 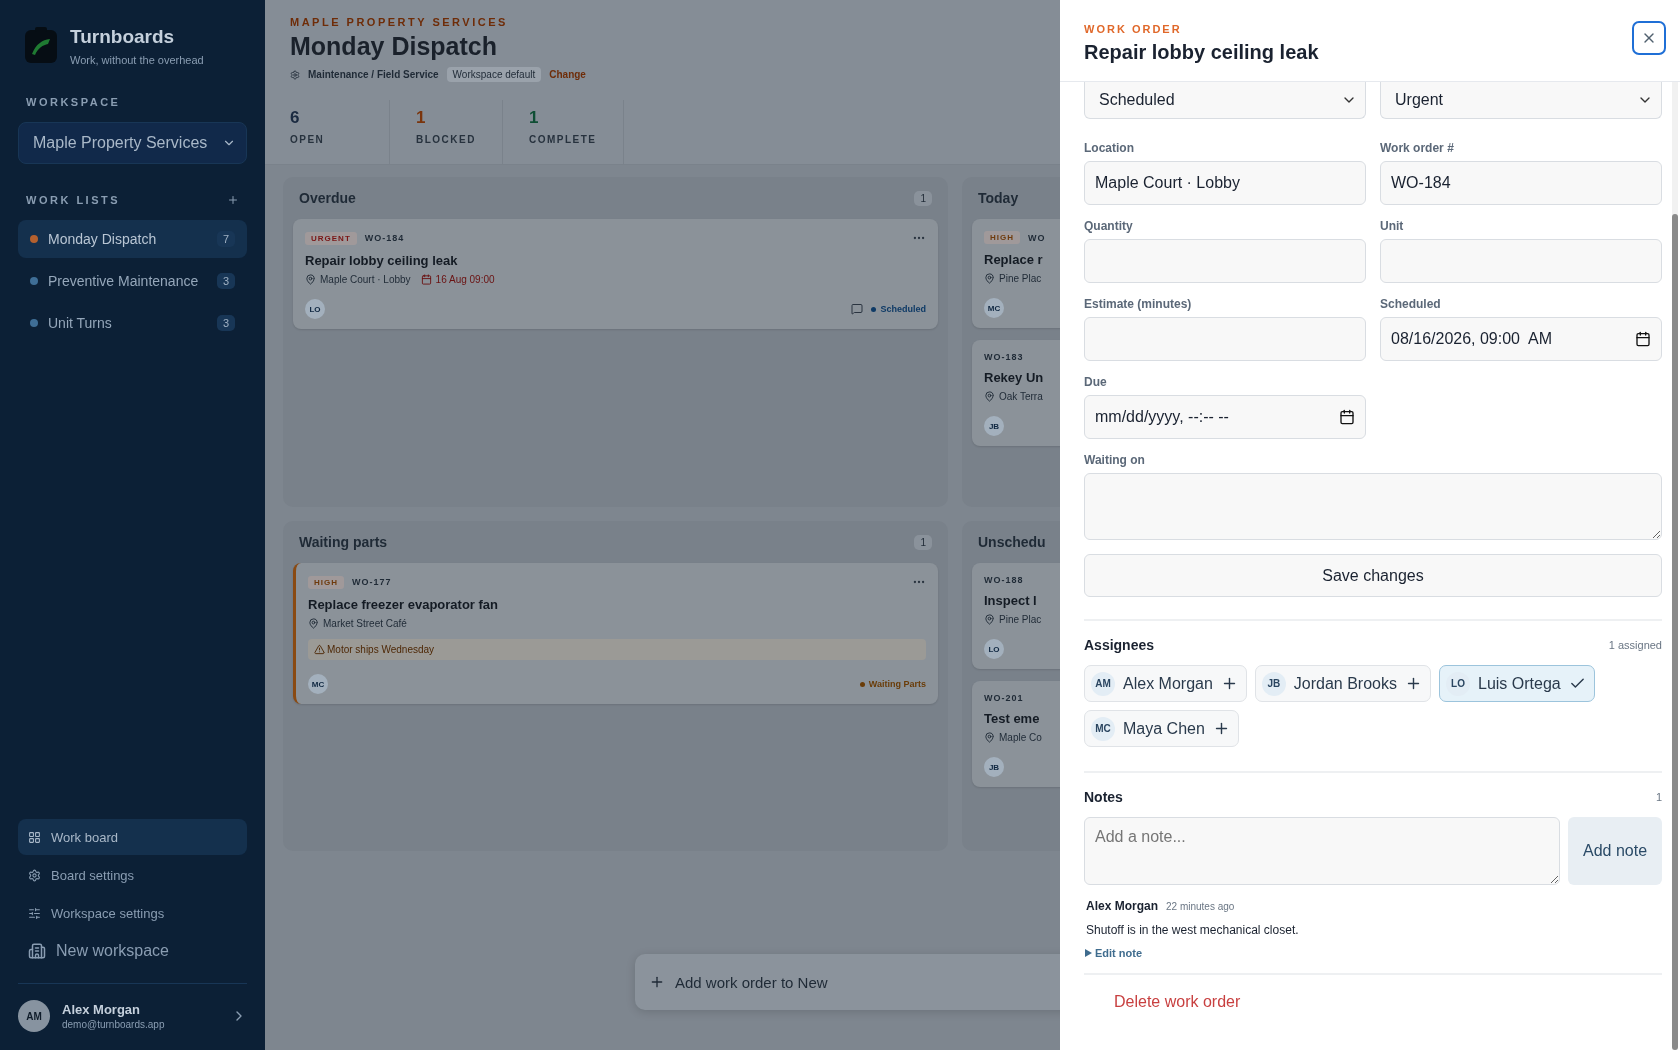 What do you see at coordinates (1109, 226) in the screenshot?
I see `field-label: Quantity` at bounding box center [1109, 226].